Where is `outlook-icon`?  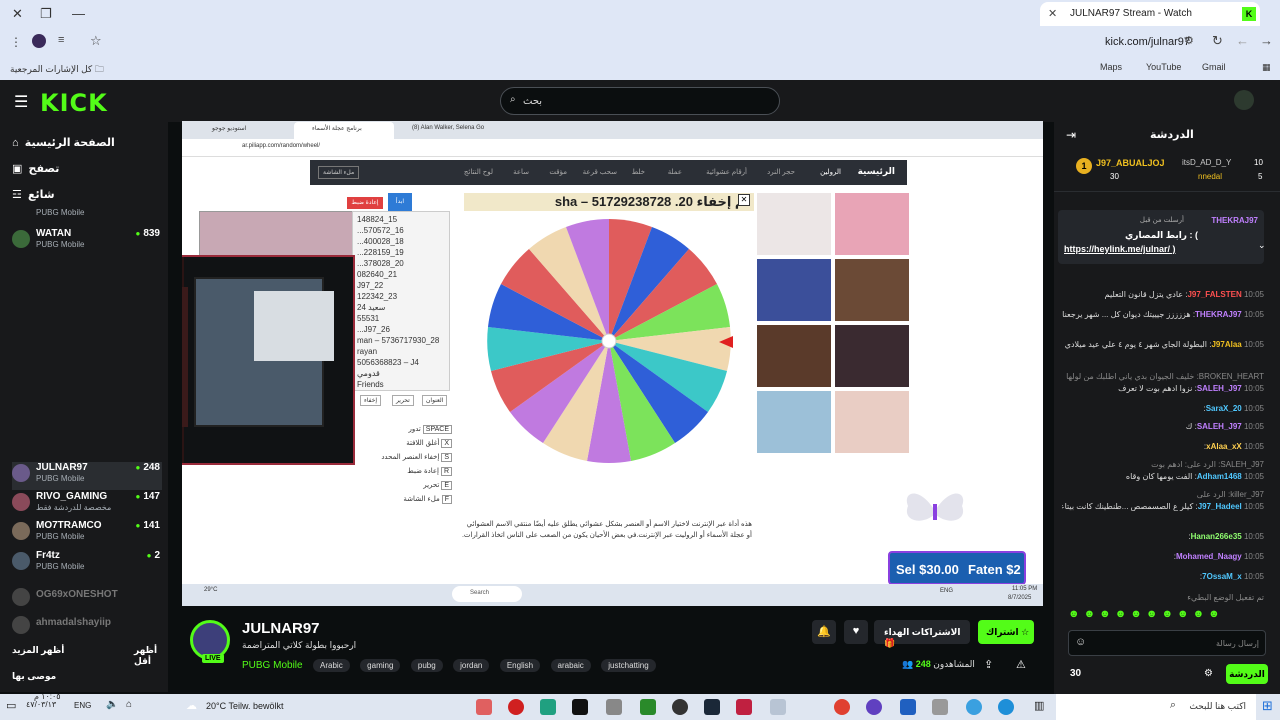
outlook-icon is located at coordinates (908, 707).